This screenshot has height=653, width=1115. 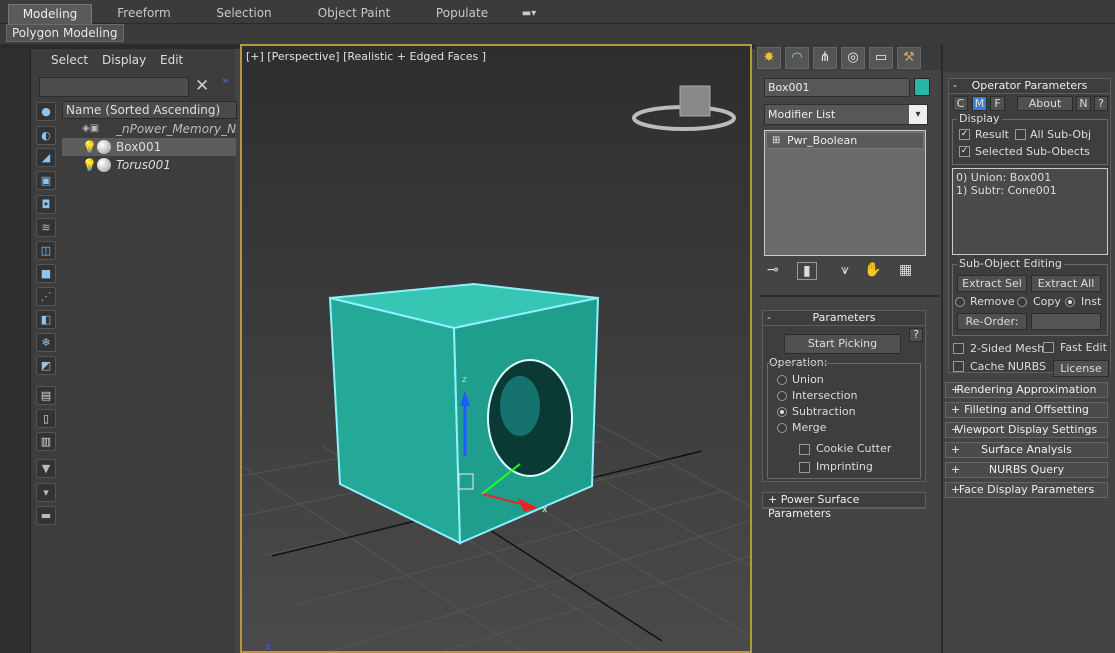 I want to click on tab-polygon-modeling: Polygon Modeling, so click(x=65, y=33).